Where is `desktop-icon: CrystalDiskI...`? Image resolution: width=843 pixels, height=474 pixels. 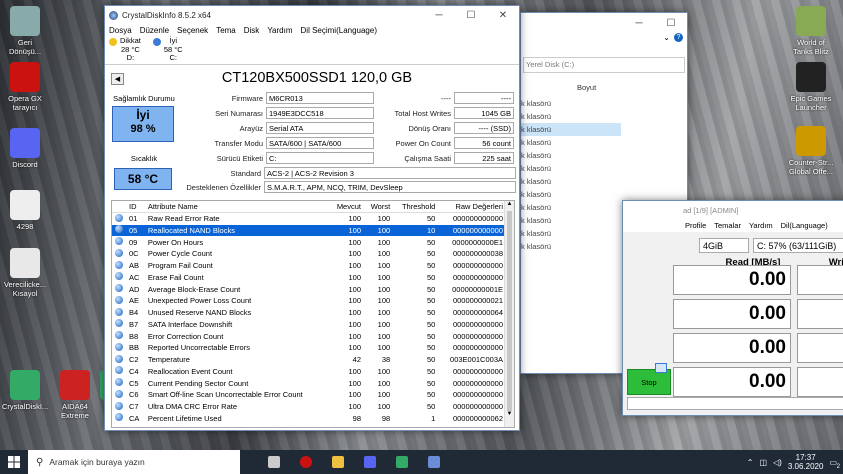 desktop-icon: CrystalDiskI... is located at coordinates (25, 390).